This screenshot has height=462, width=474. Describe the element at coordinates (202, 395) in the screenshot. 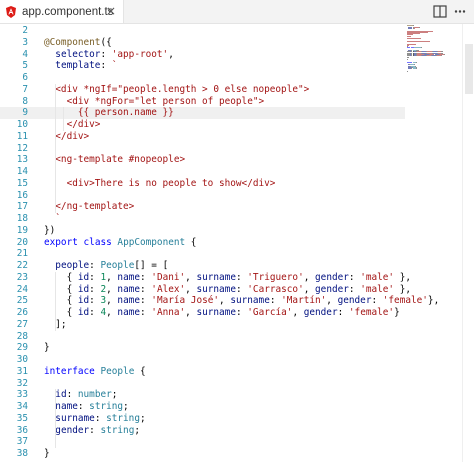

I see `code-line: 33 id: number;` at that location.